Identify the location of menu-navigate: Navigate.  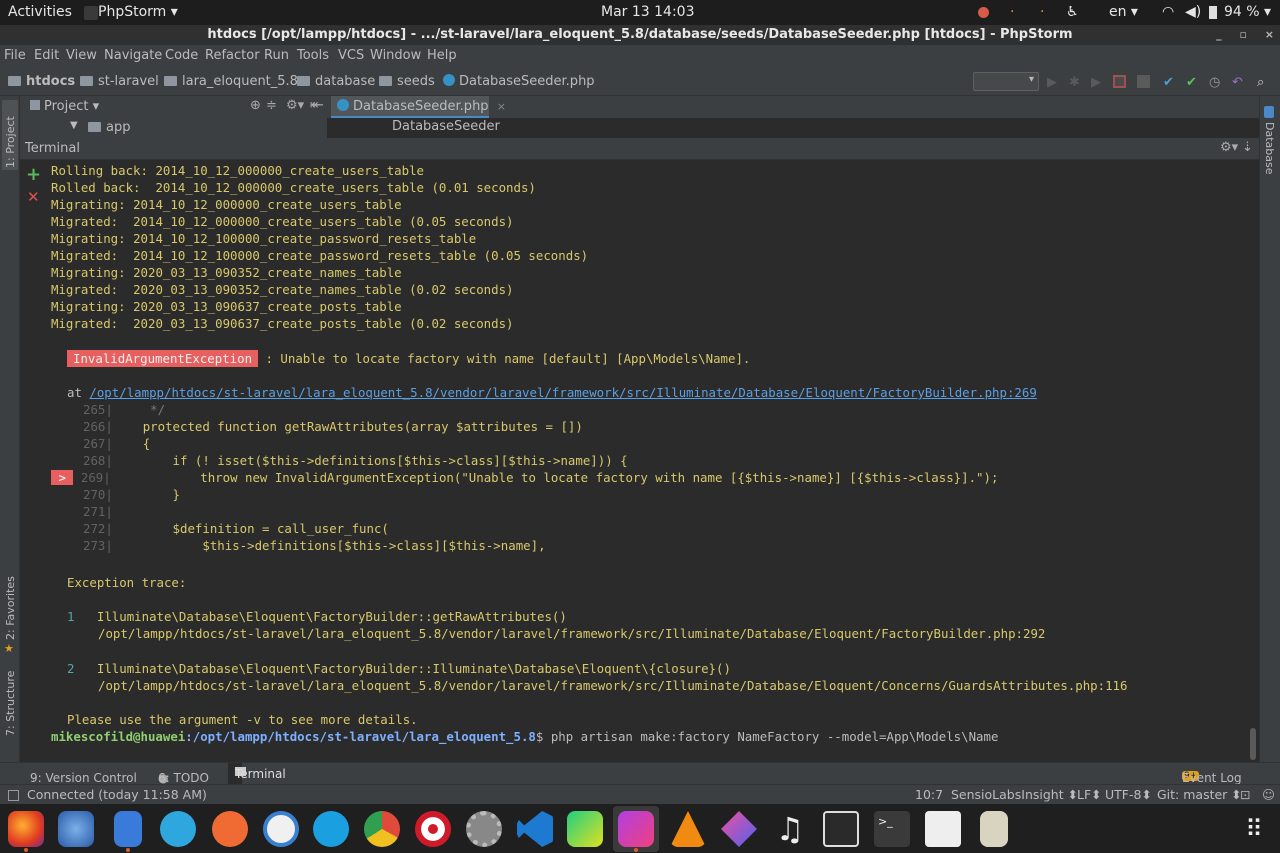
(133, 55).